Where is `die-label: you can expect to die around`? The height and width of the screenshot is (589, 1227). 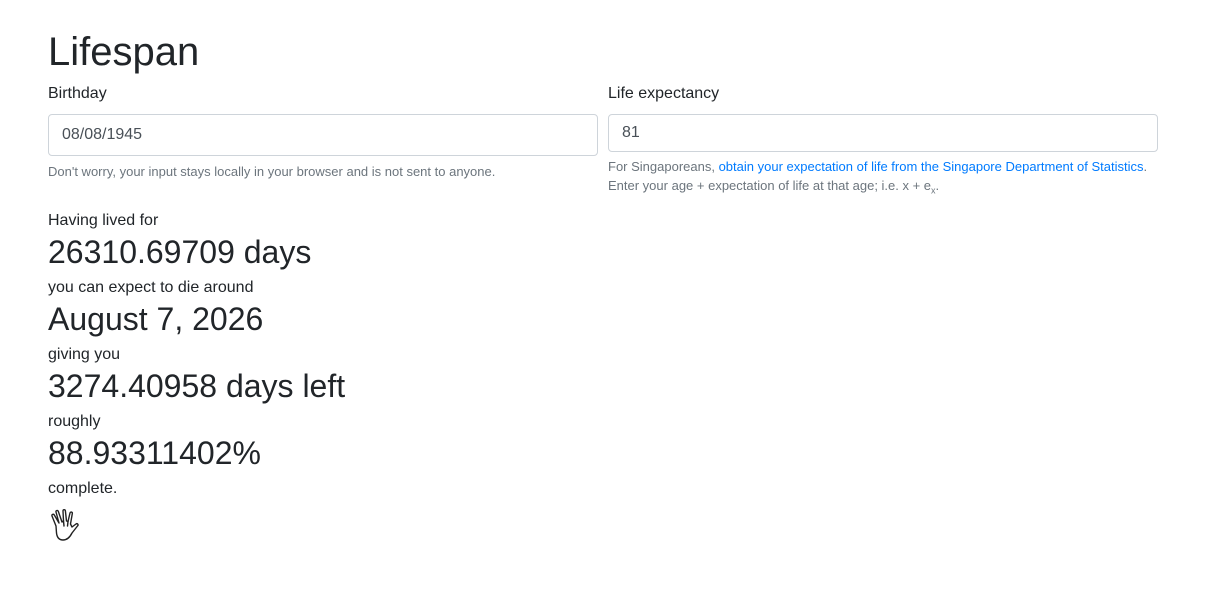 die-label: you can expect to die around is located at coordinates (151, 287).